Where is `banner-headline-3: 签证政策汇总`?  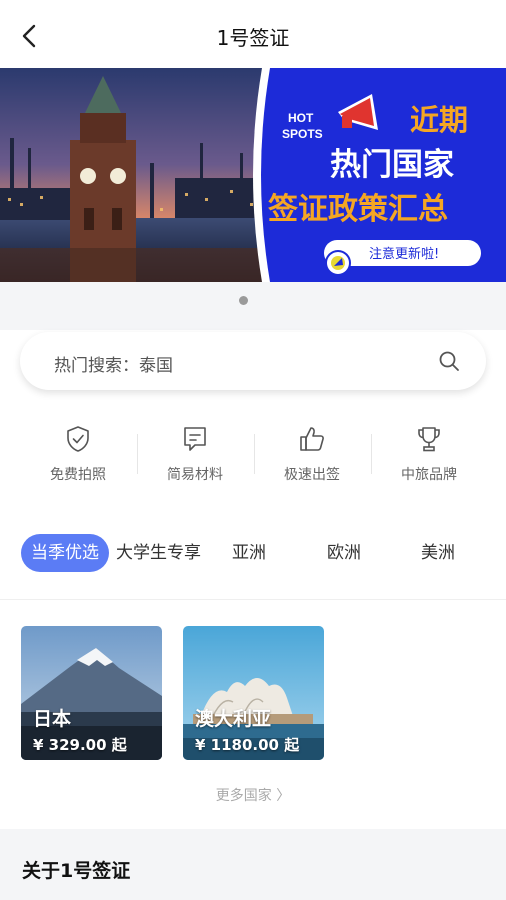
banner-headline-3: 签证政策汇总 is located at coordinates (358, 209).